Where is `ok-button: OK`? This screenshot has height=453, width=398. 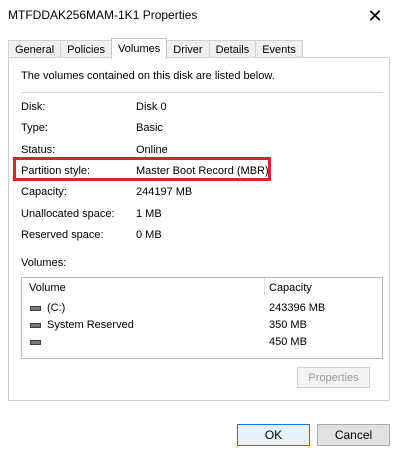
ok-button: OK is located at coordinates (273, 435).